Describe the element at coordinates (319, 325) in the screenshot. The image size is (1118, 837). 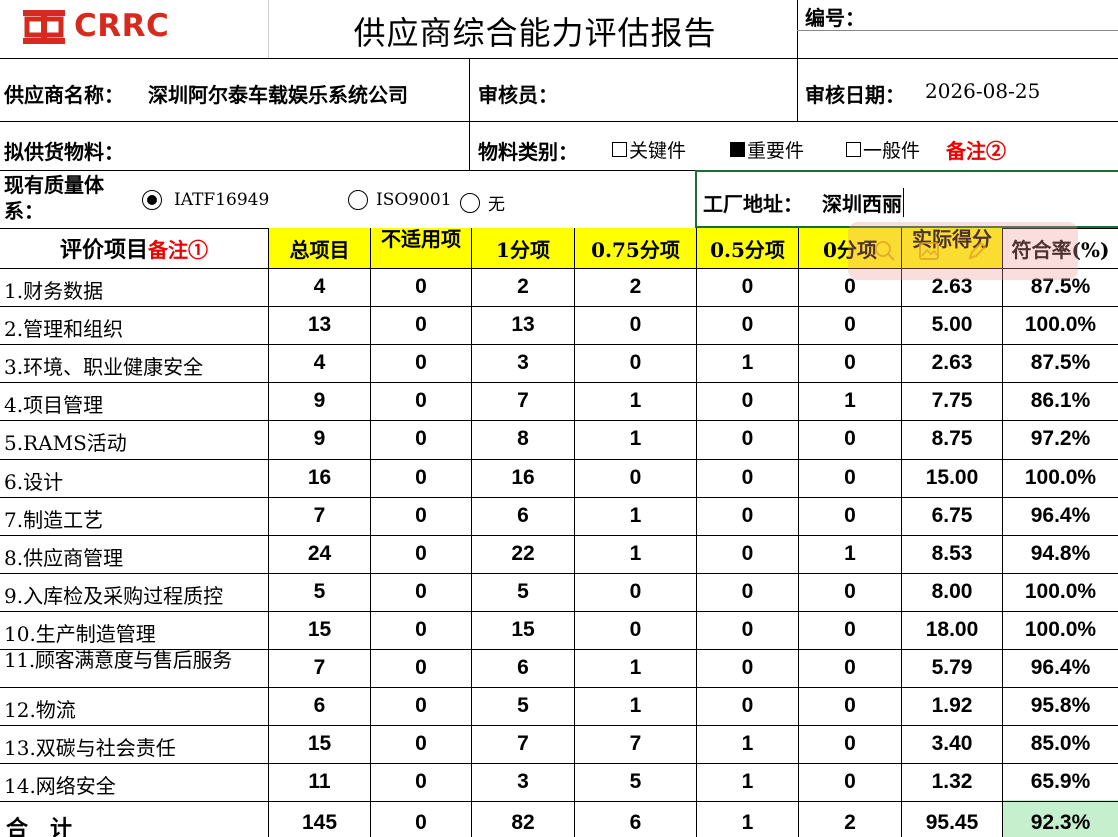
I see `cell-total: 13` at that location.